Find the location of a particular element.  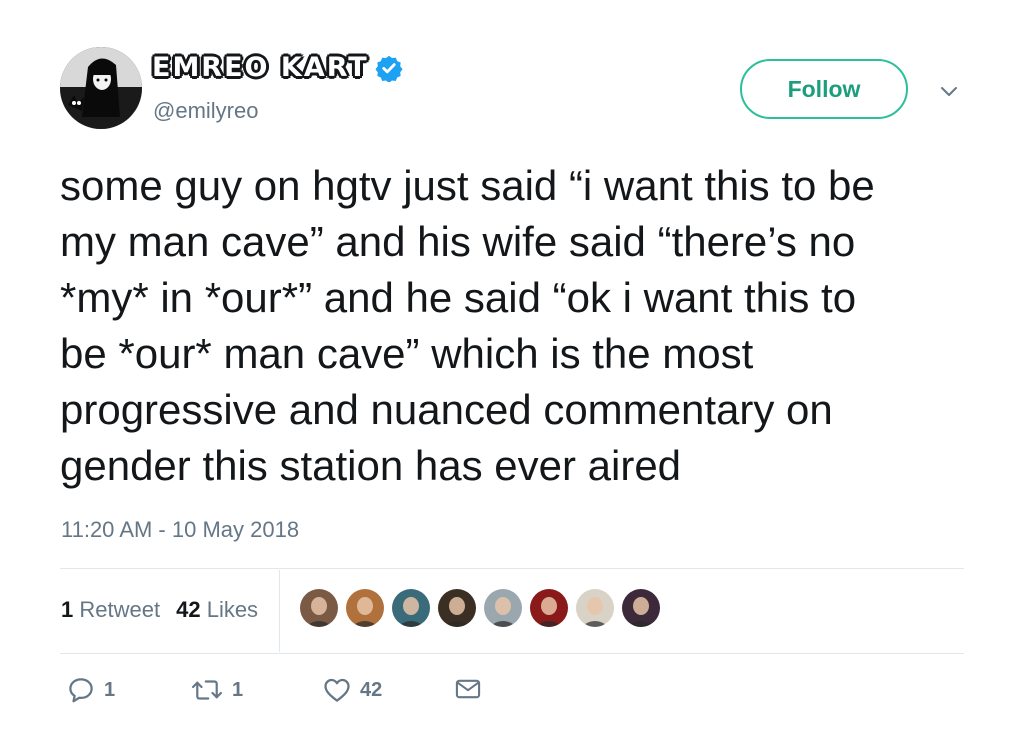

retweet-stat: 1 Retweet is located at coordinates (110, 610).